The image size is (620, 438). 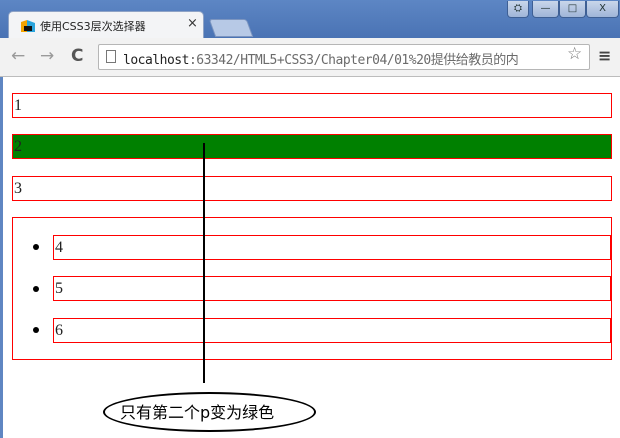 What do you see at coordinates (204, 263) in the screenshot?
I see `annotation-pointer-line` at bounding box center [204, 263].